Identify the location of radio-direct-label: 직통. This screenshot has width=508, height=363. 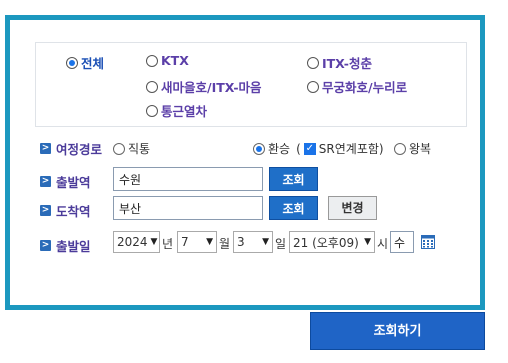
(139, 149).